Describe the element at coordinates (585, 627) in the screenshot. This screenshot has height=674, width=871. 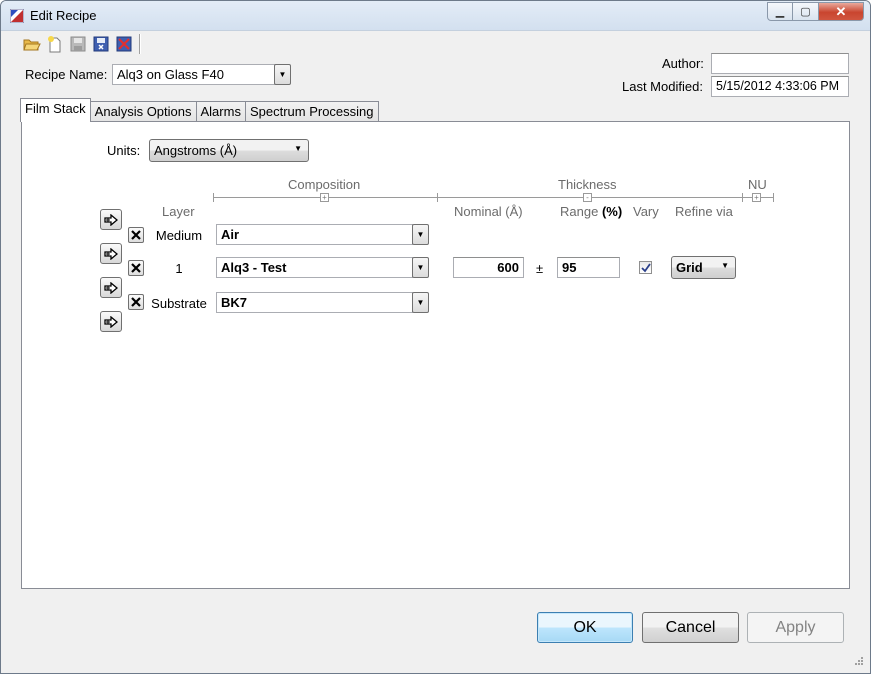
I see `ok-button: OK` at that location.